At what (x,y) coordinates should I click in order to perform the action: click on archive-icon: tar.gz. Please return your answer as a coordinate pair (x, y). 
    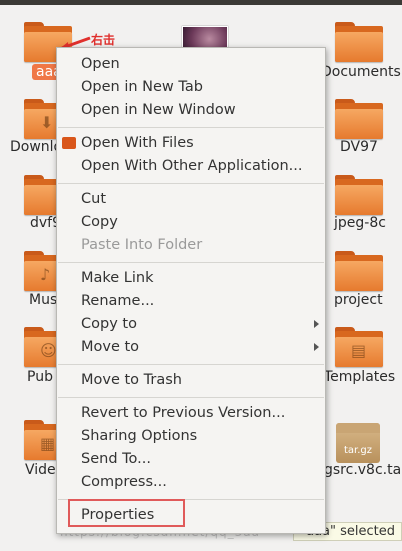
    Looking at the image, I should click on (358, 443).